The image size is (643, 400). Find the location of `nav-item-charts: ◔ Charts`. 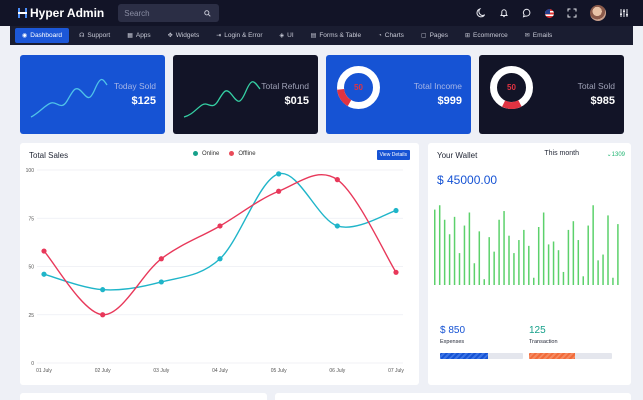

nav-item-charts: ◔ Charts is located at coordinates (391, 35).